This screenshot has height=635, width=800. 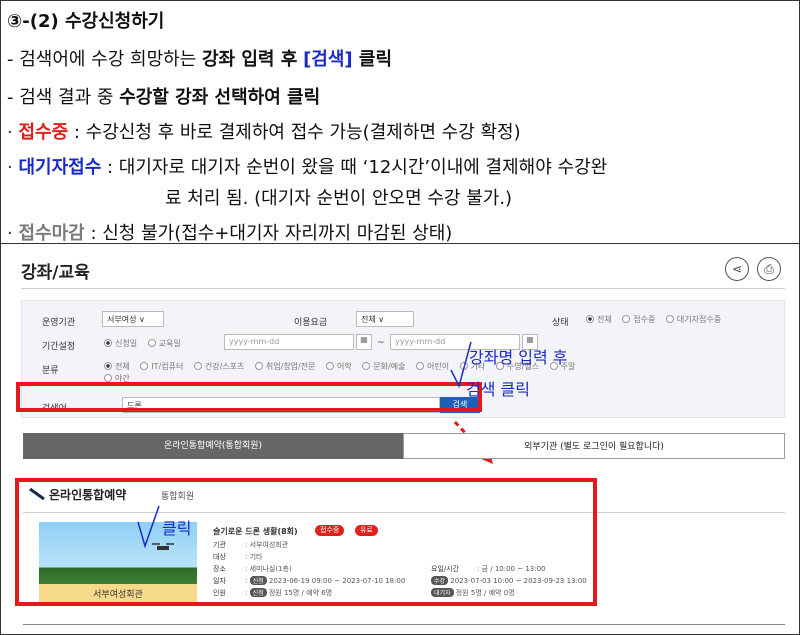 I want to click on instruction-heading: ③-(2) 수강신청하기, so click(x=86, y=21).